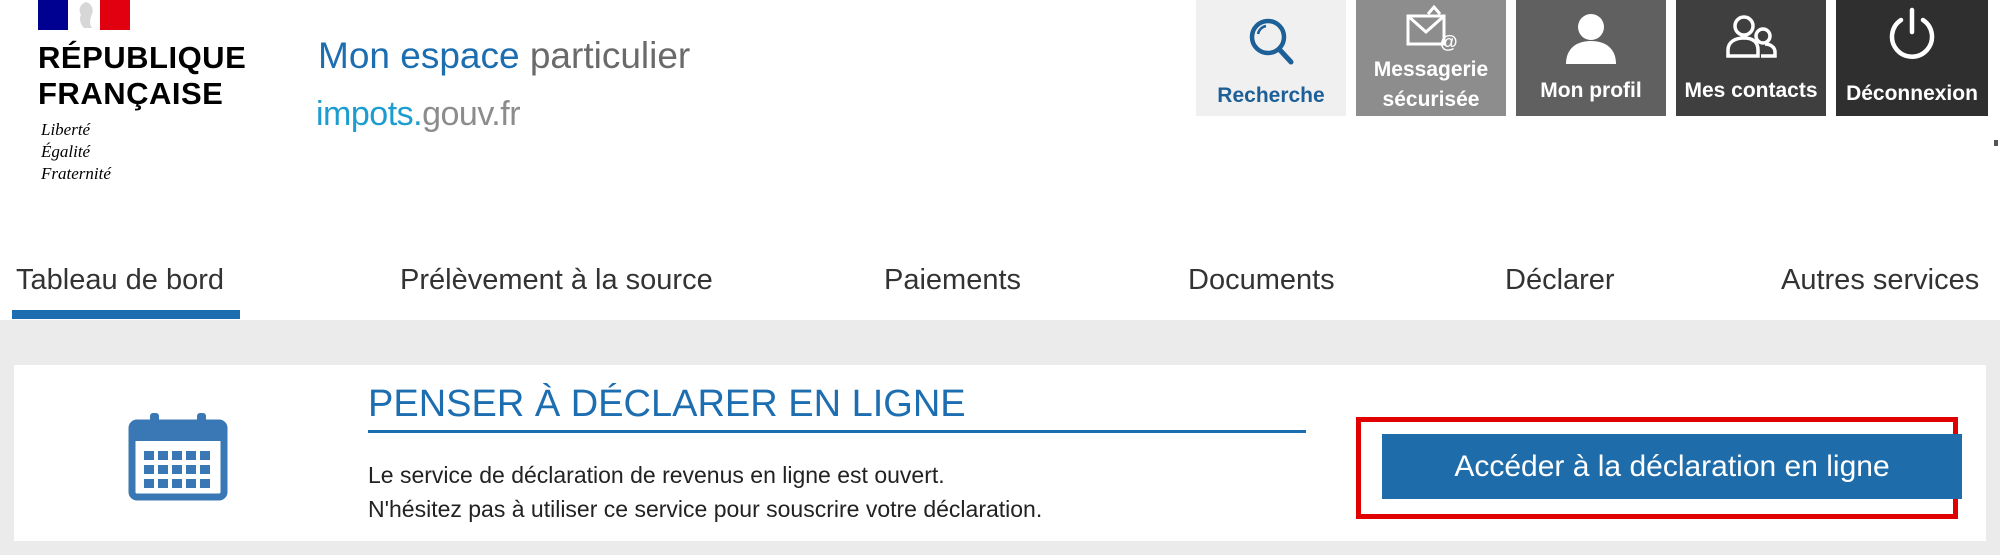 Image resolution: width=2000 pixels, height=555 pixels. I want to click on logout-button: Déconnexion, so click(1912, 58).